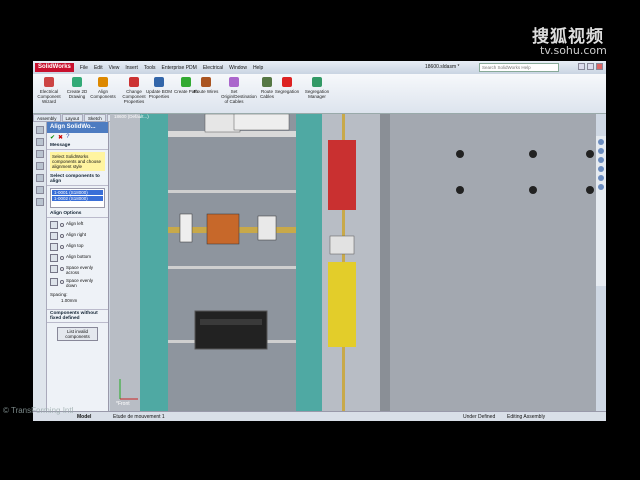 Image resolution: width=640 pixels, height=480 pixels. Describe the element at coordinates (54, 225) in the screenshot. I see `align-left-icon` at that location.